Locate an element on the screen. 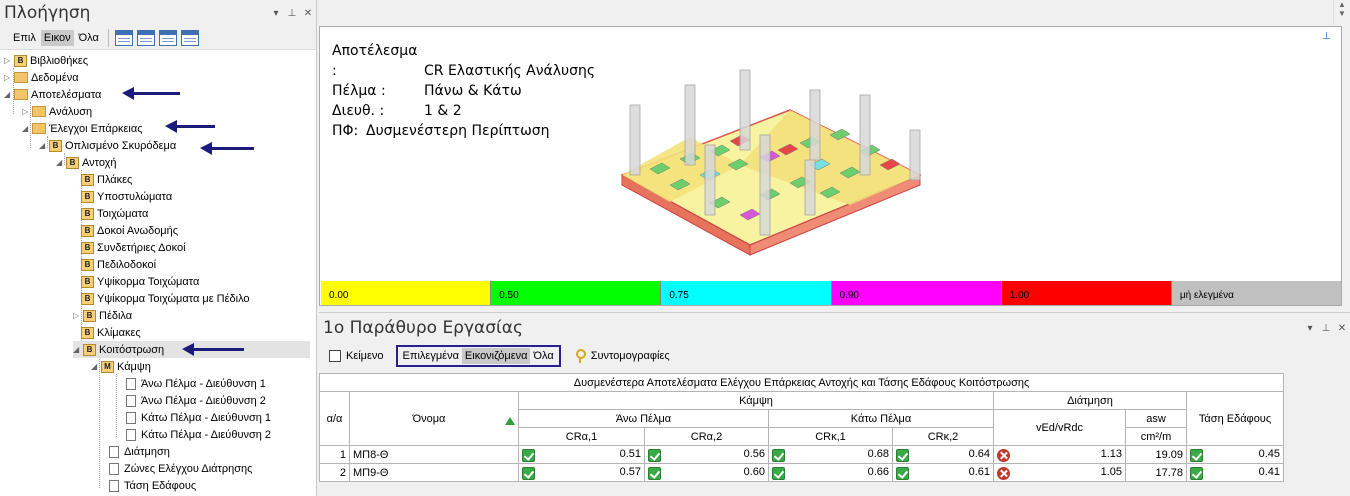 The height and width of the screenshot is (496, 1350). table-export-icon is located at coordinates (167, 37).